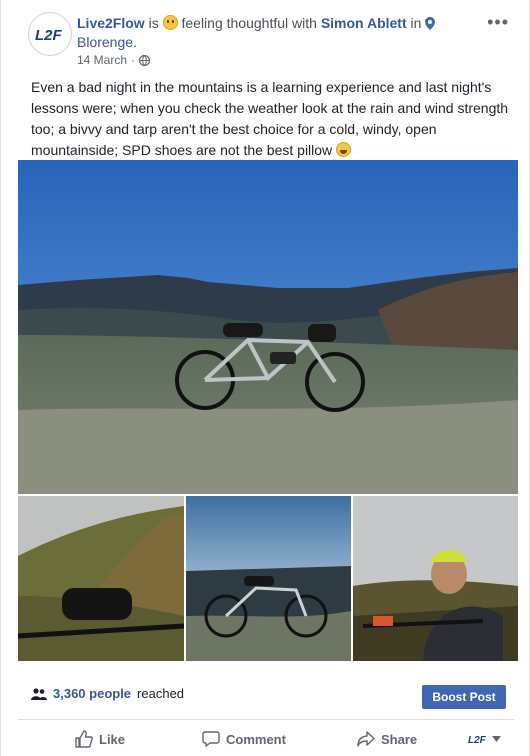 This screenshot has width=530, height=756. Describe the element at coordinates (161, 693) in the screenshot. I see `reach-label: reached` at that location.